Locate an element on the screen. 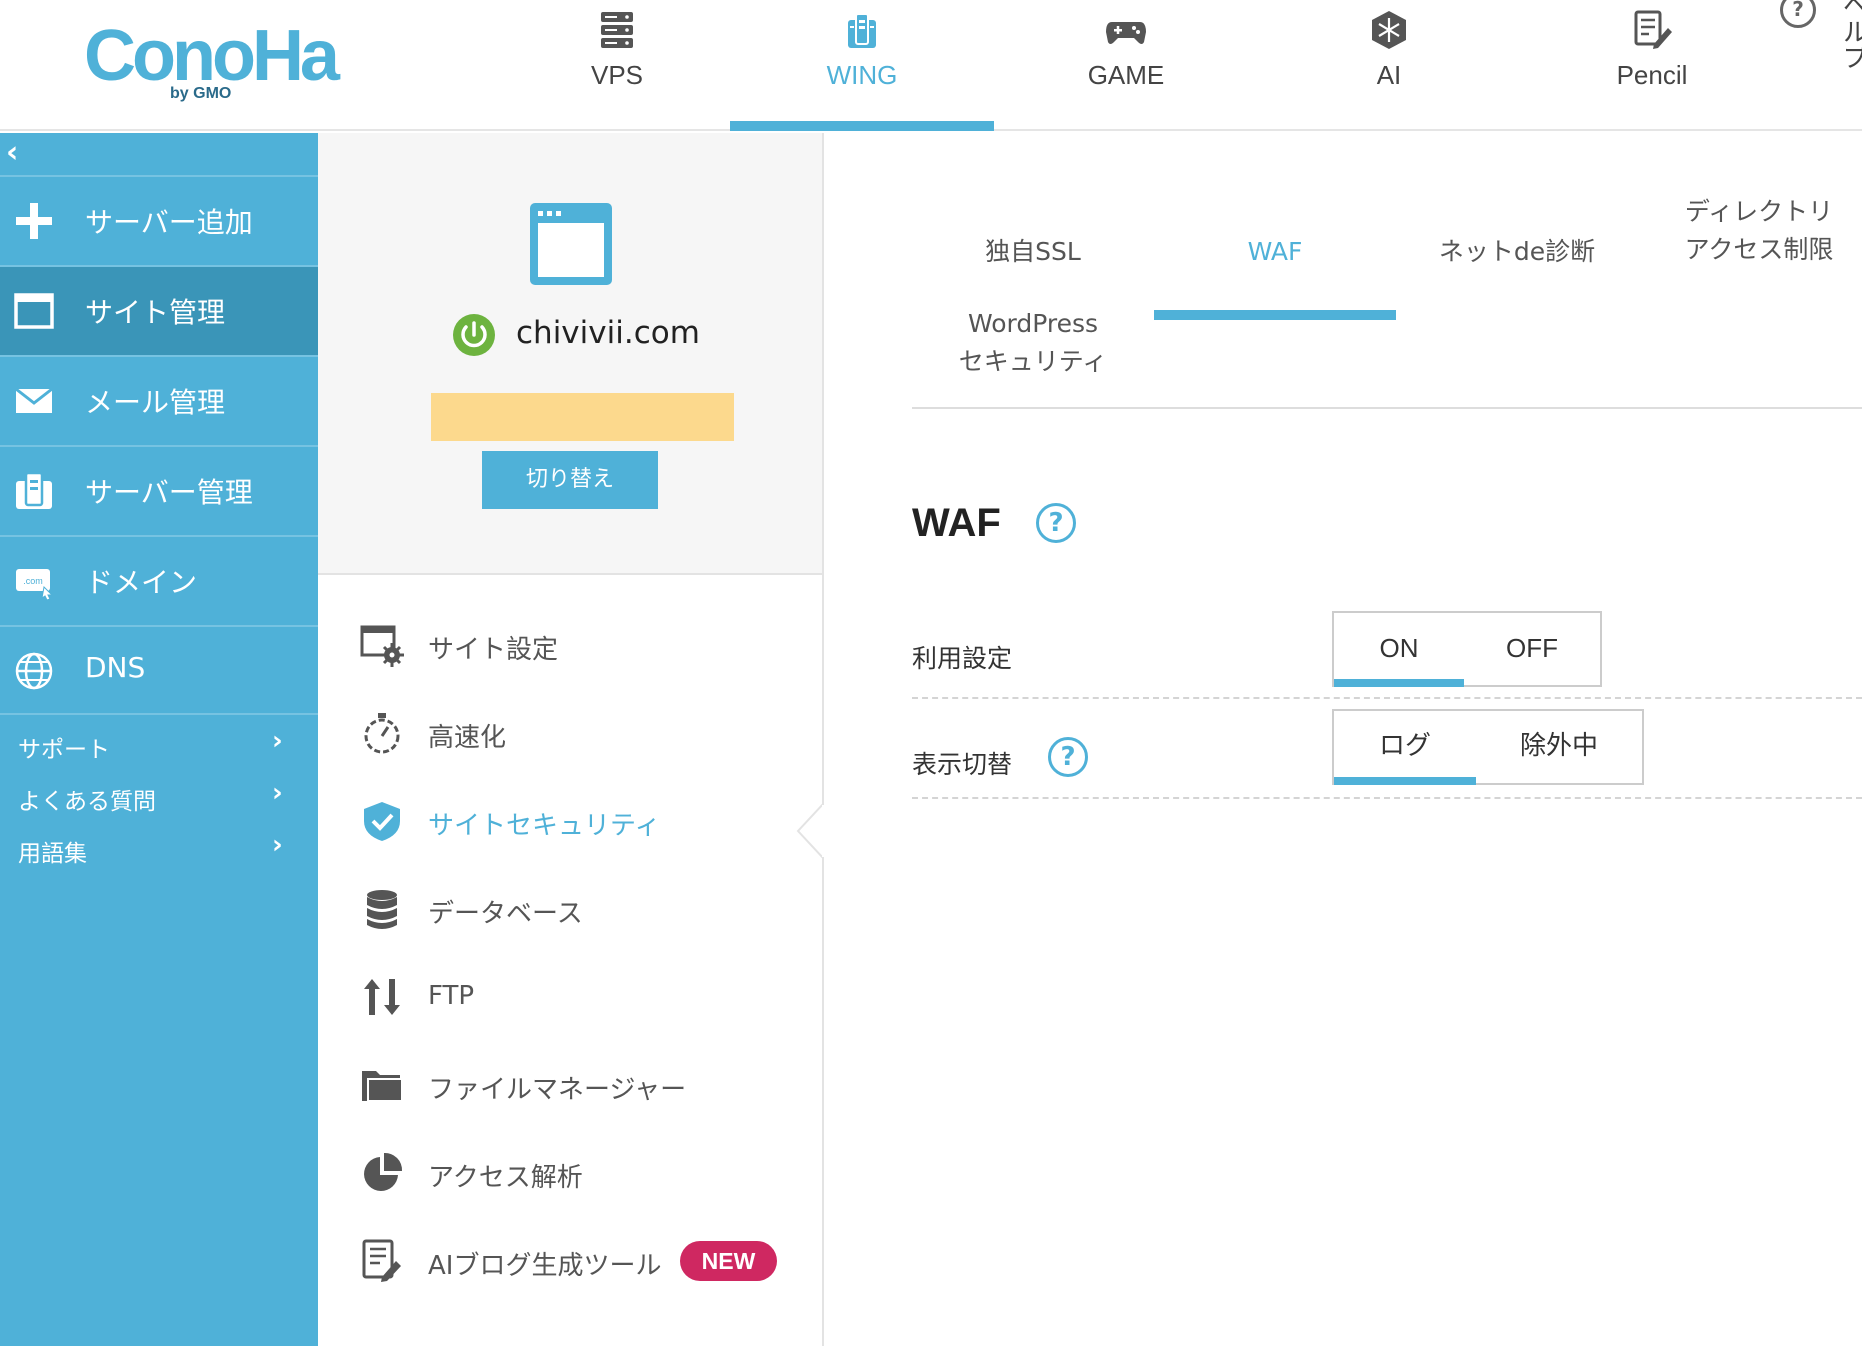 This screenshot has width=1862, height=1346. setting-row-usage: 利用設定 ON OFF is located at coordinates (1387, 653).